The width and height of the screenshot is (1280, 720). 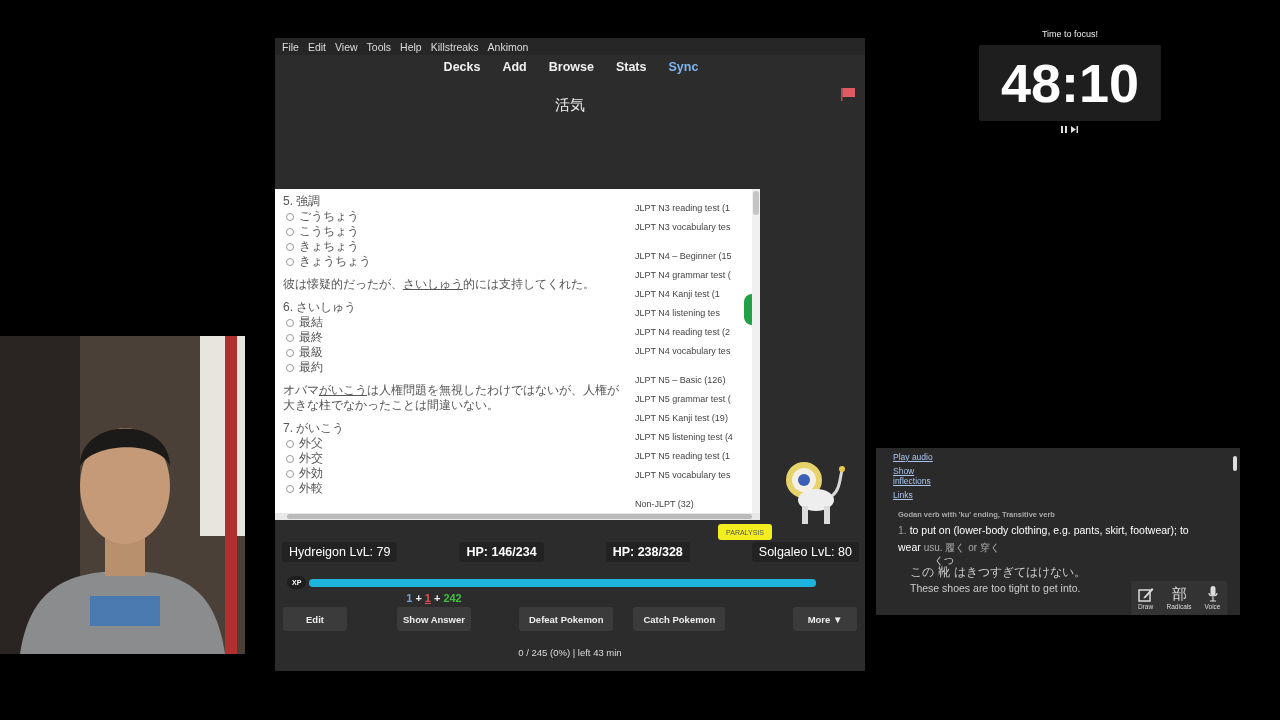 What do you see at coordinates (379, 46) in the screenshot?
I see `menu-item: Tools` at bounding box center [379, 46].